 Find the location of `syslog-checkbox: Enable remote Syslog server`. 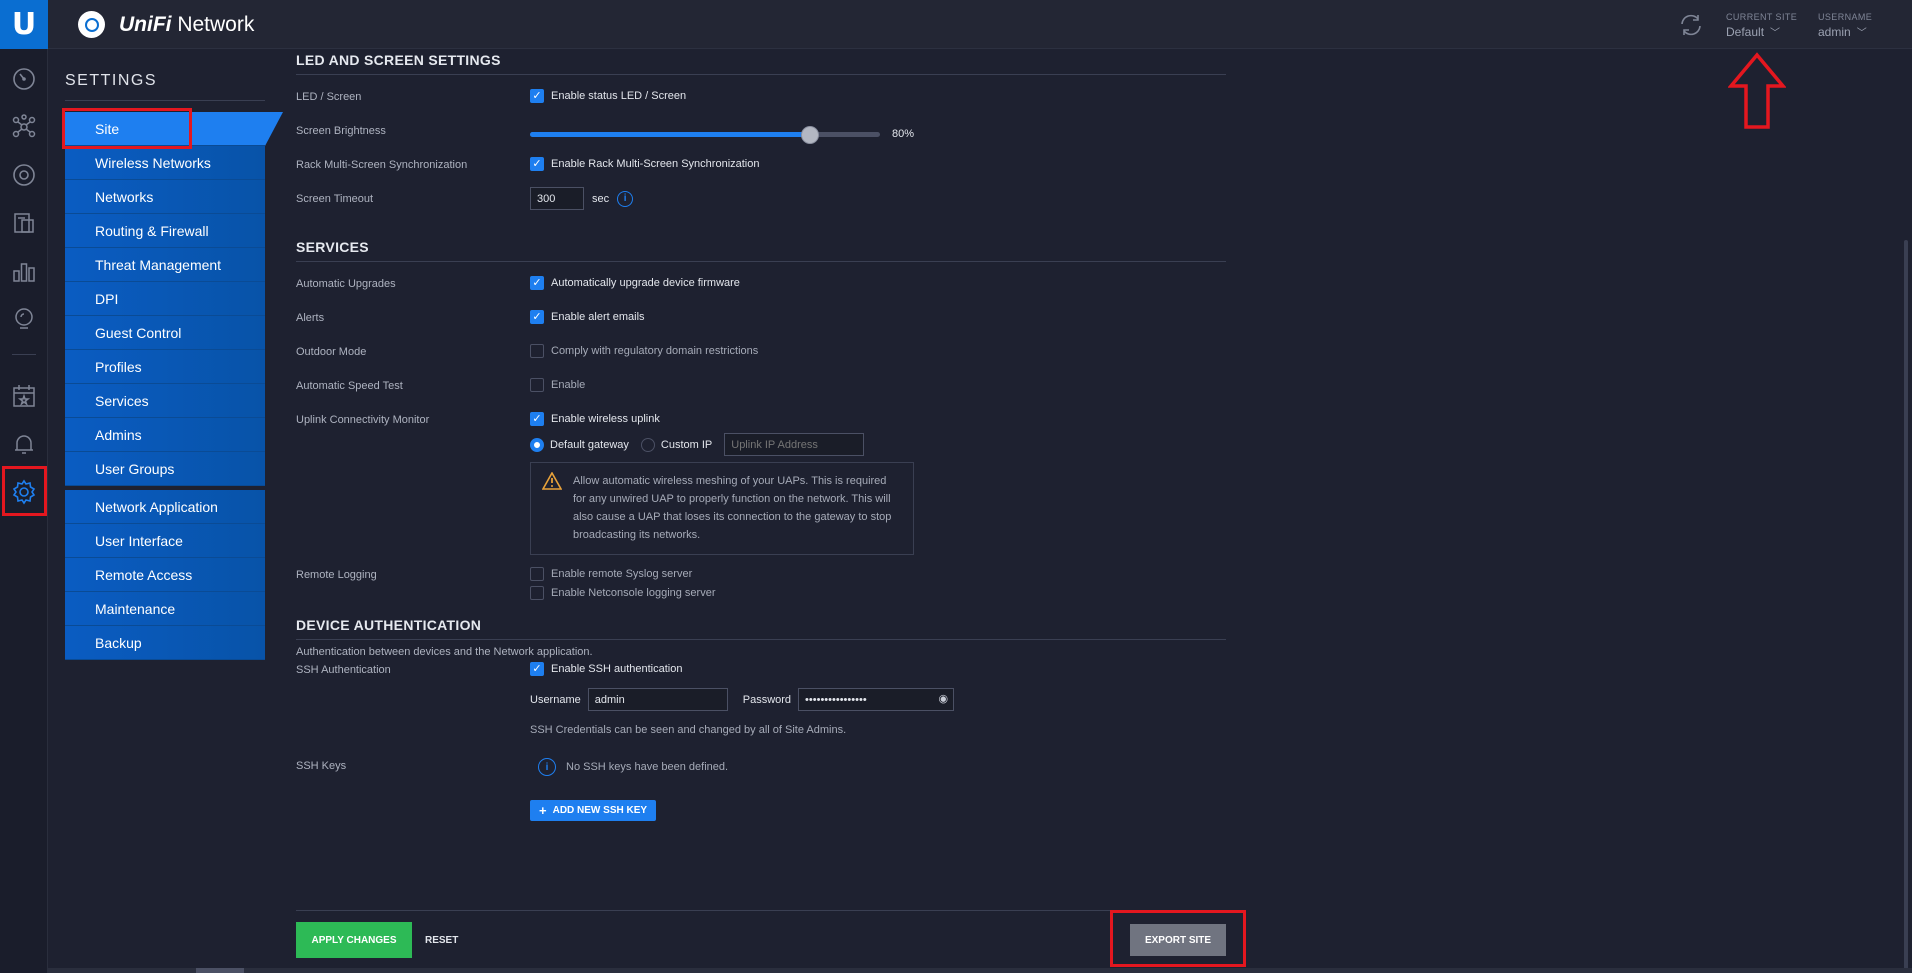

syslog-checkbox: Enable remote Syslog server is located at coordinates (878, 574).